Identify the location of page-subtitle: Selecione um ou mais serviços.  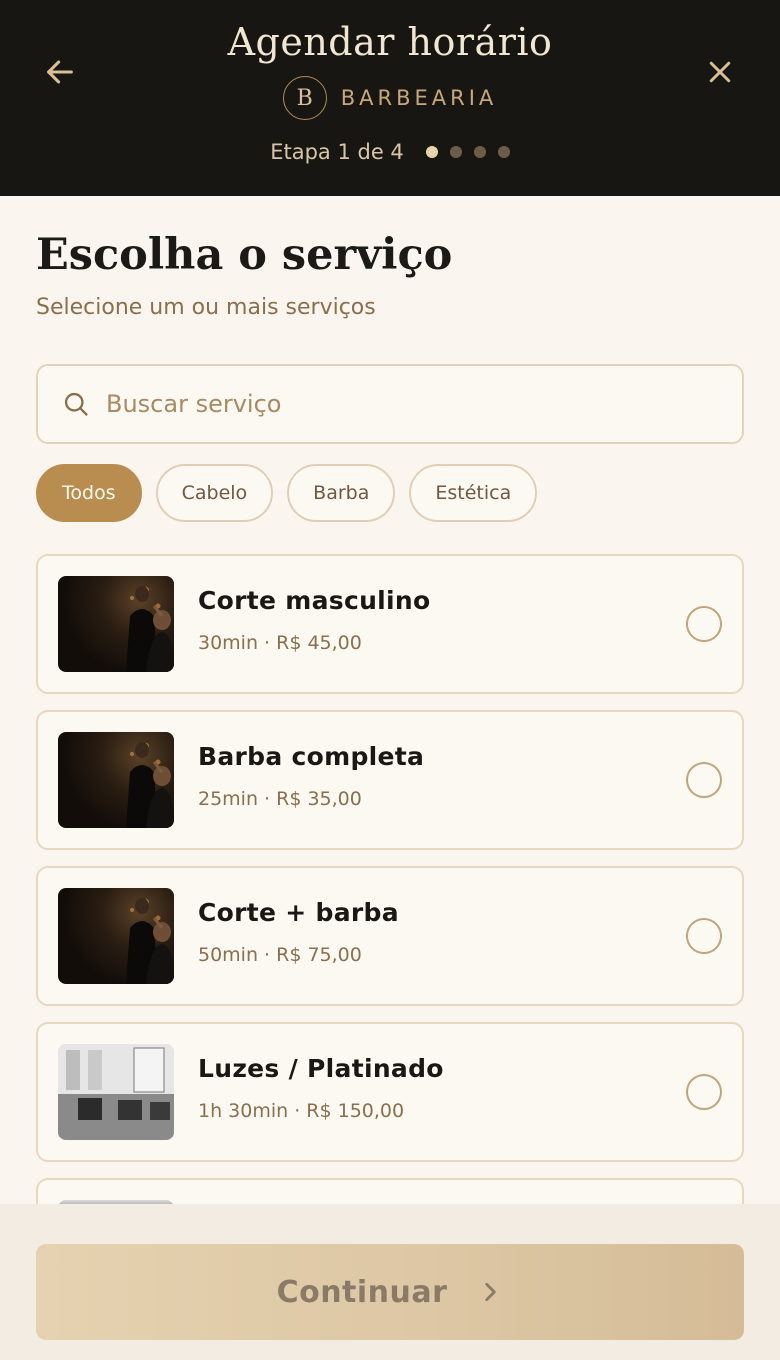
(206, 307).